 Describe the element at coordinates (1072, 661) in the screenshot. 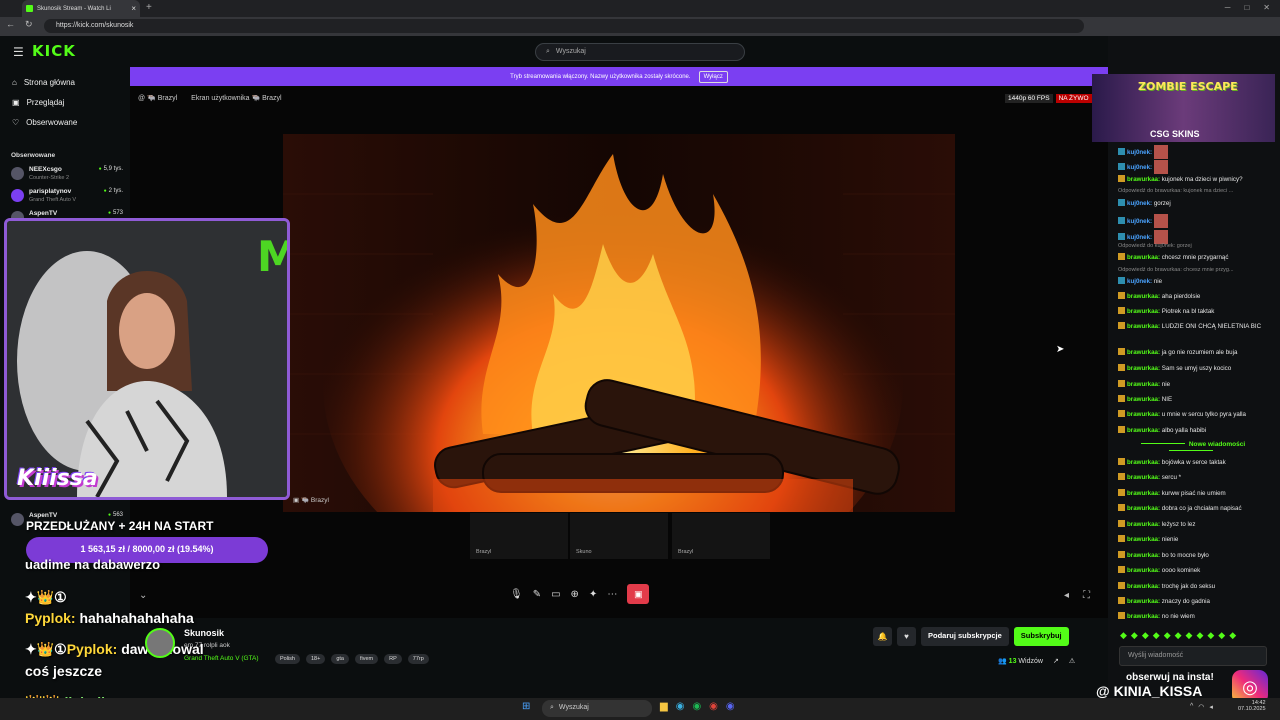

I see `report-icon: ⚠` at that location.